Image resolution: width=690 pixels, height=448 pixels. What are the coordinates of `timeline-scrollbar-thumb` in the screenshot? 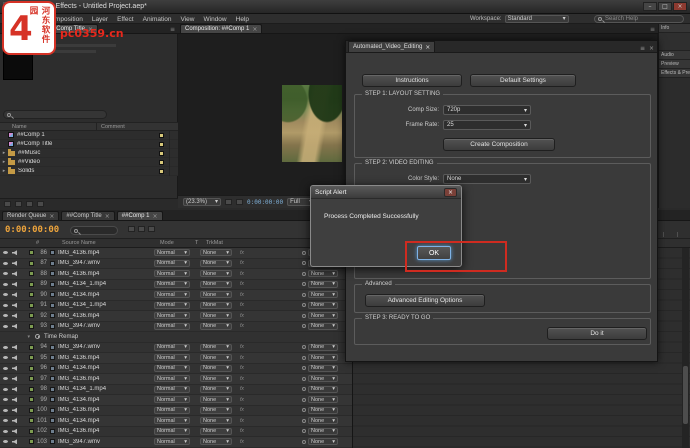 It's located at (685, 395).